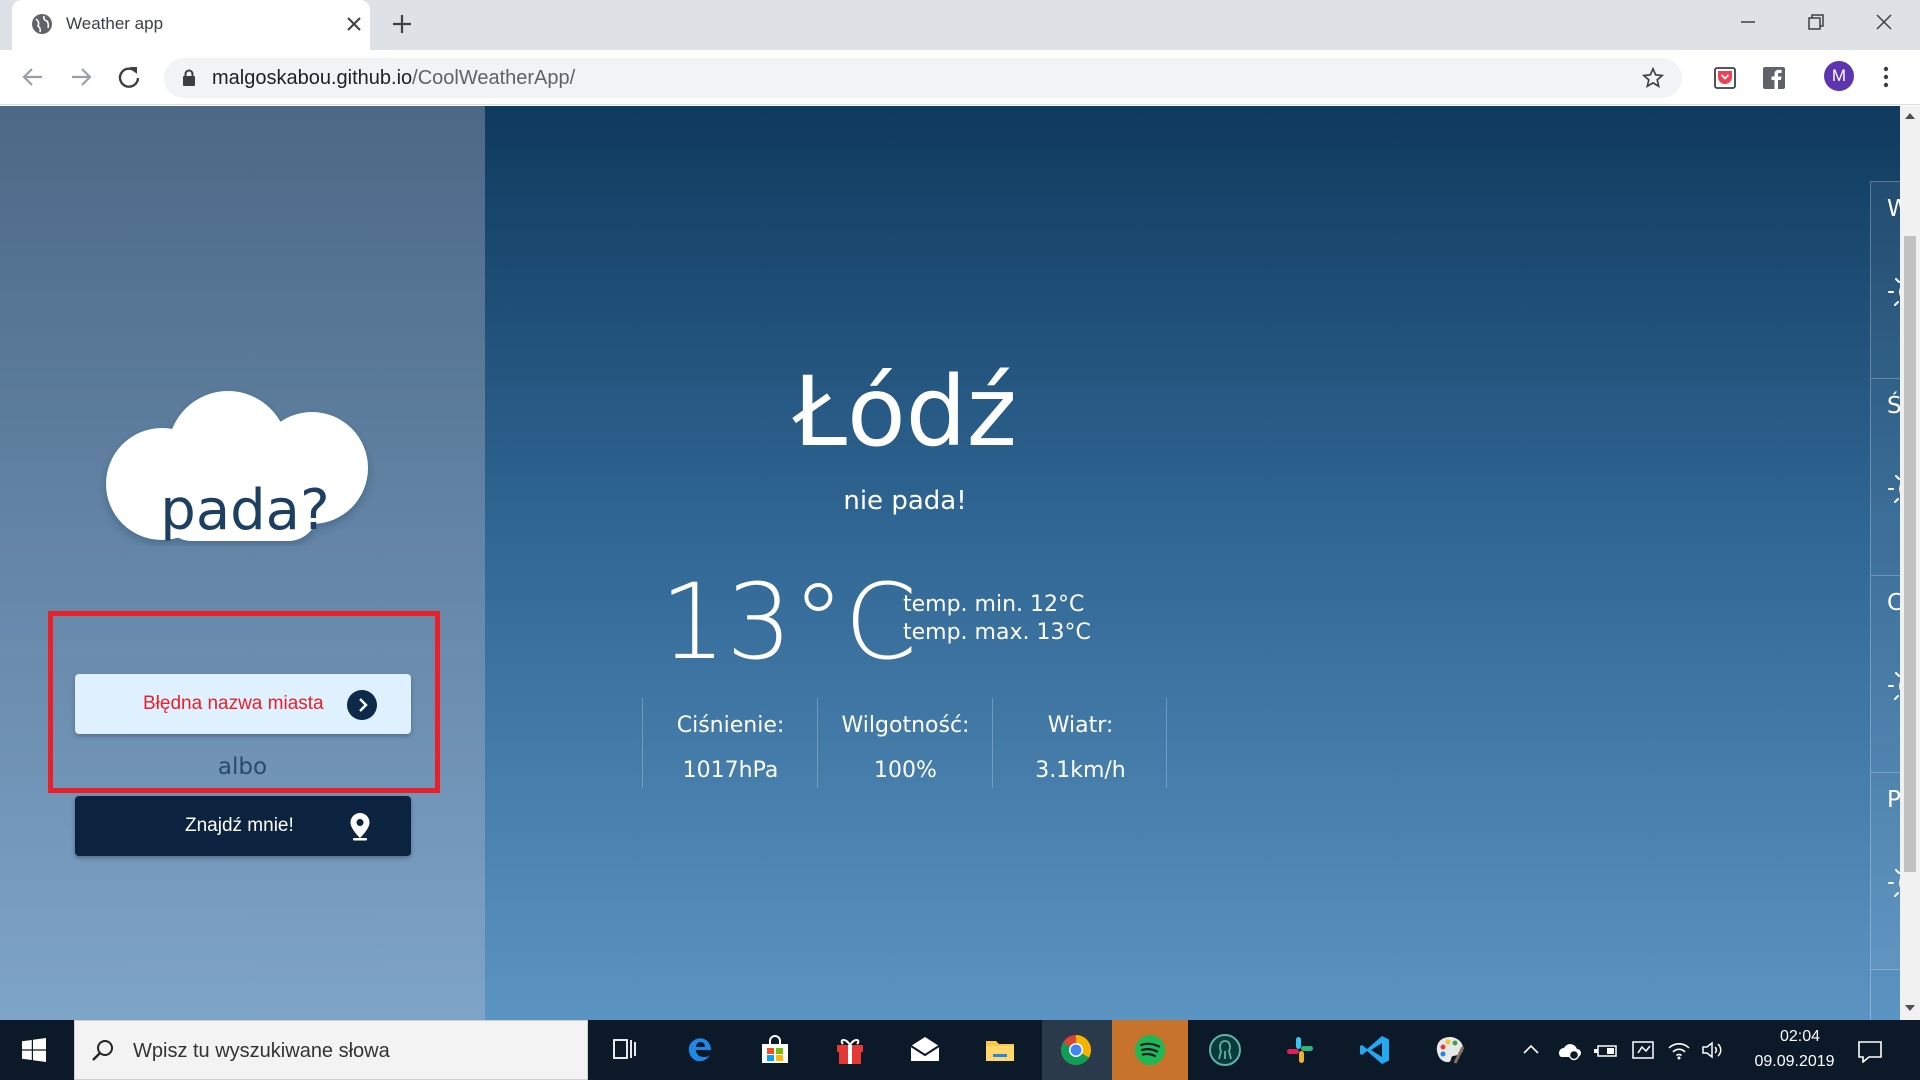  Describe the element at coordinates (997, 632) in the screenshot. I see `temp-max: temp. max. 13°C` at that location.